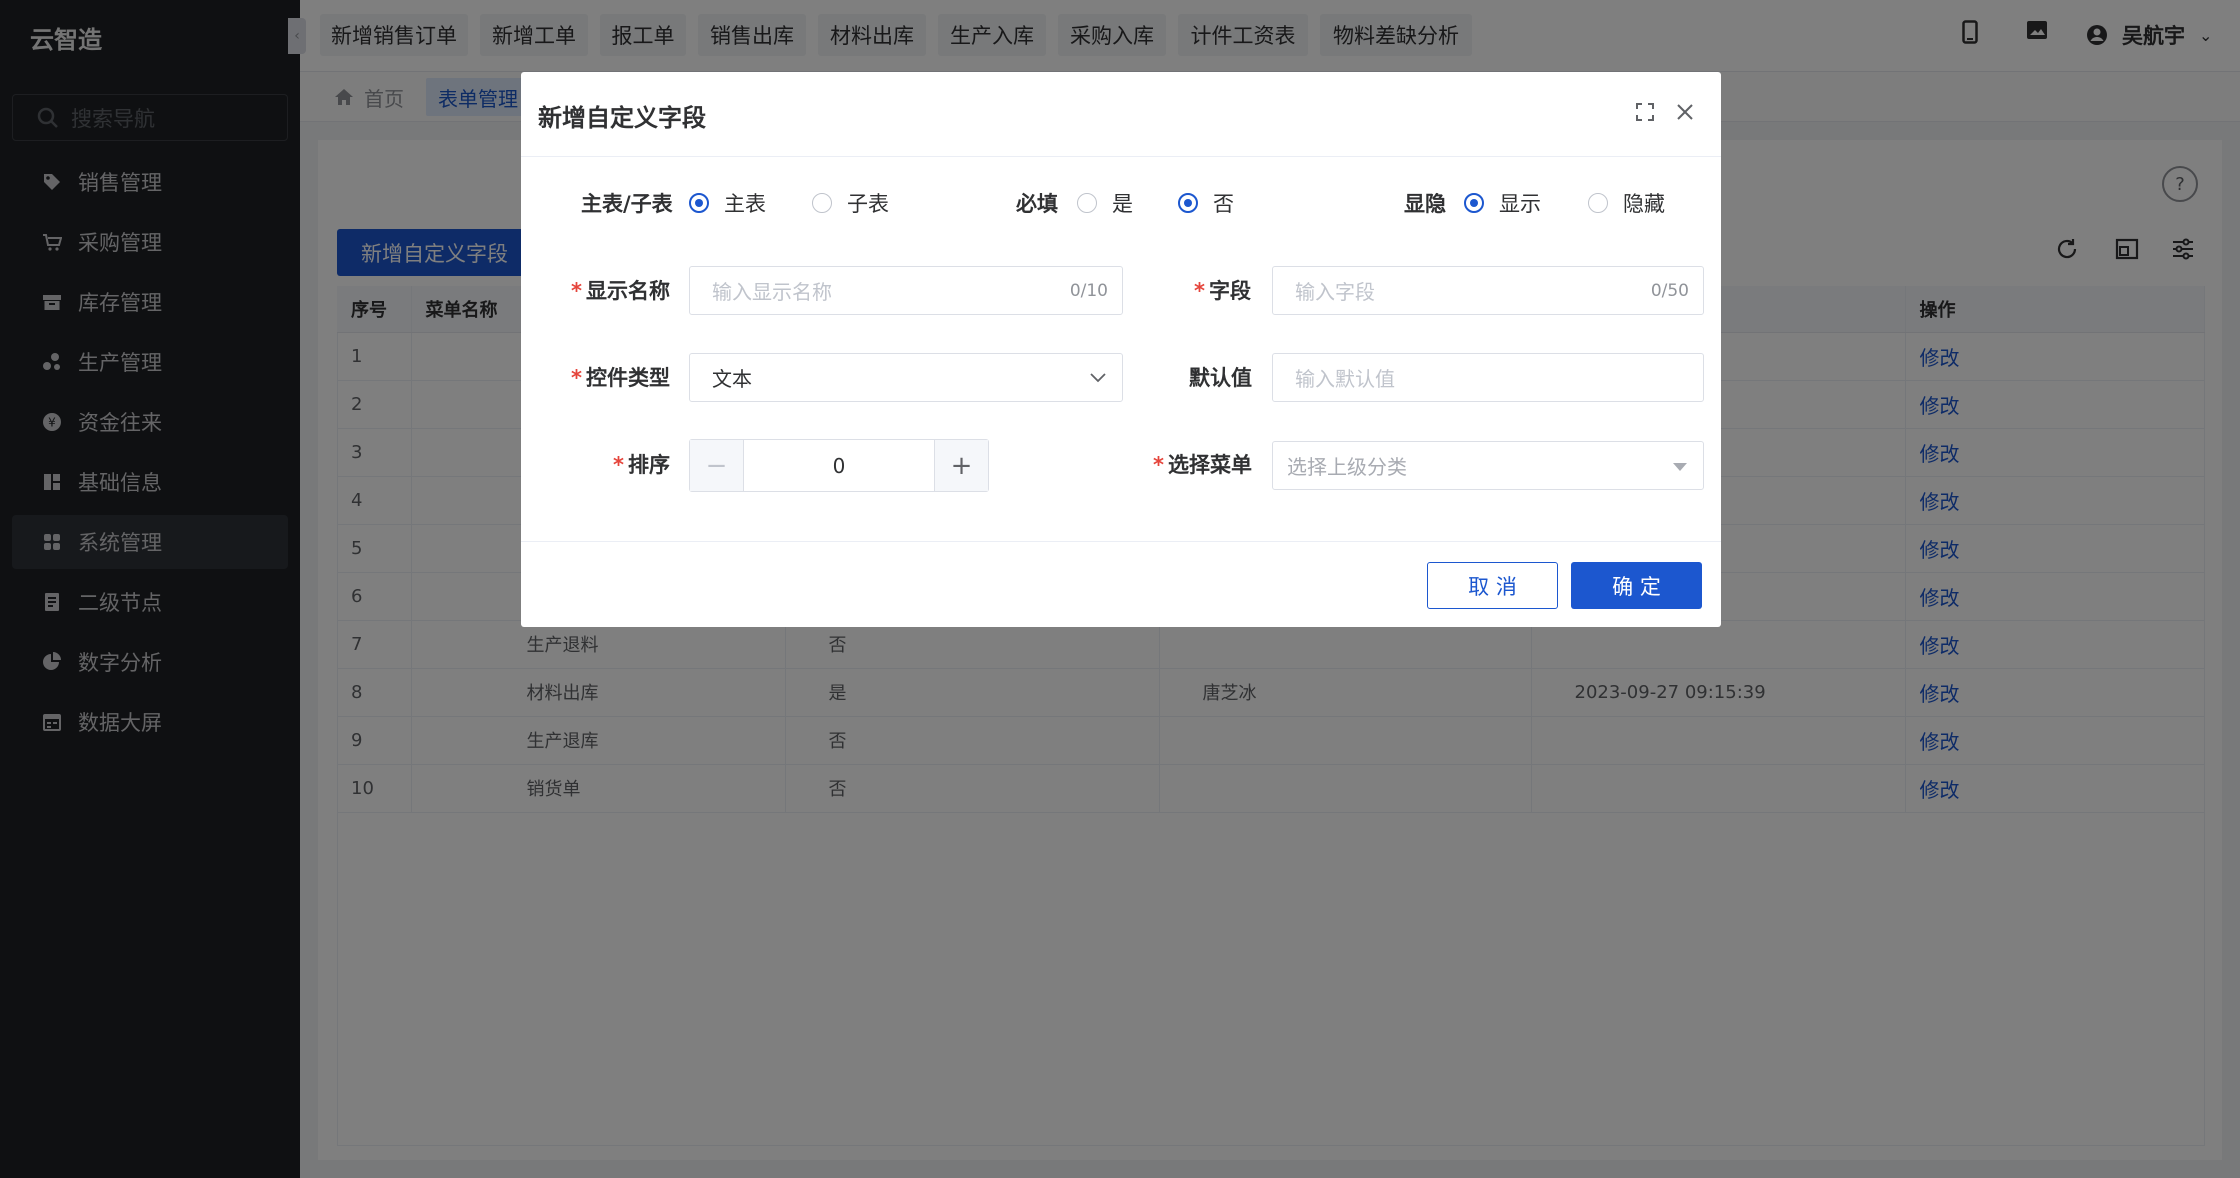  Describe the element at coordinates (745, 204) in the screenshot. I see `radio-label: 主表` at that location.